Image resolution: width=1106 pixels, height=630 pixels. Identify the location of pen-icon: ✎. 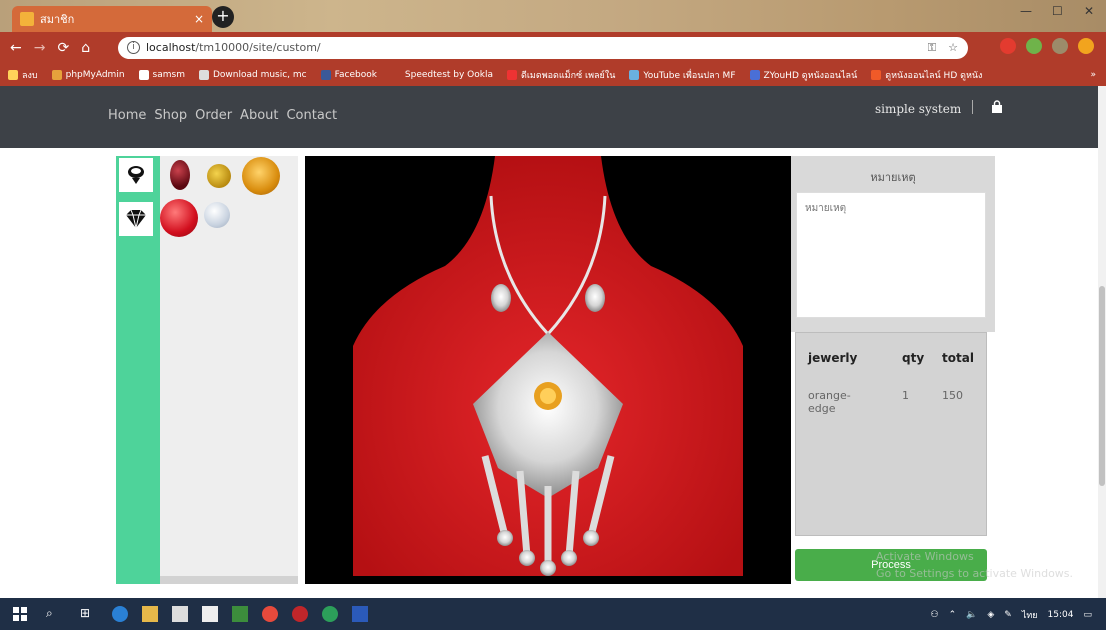
(1008, 615).